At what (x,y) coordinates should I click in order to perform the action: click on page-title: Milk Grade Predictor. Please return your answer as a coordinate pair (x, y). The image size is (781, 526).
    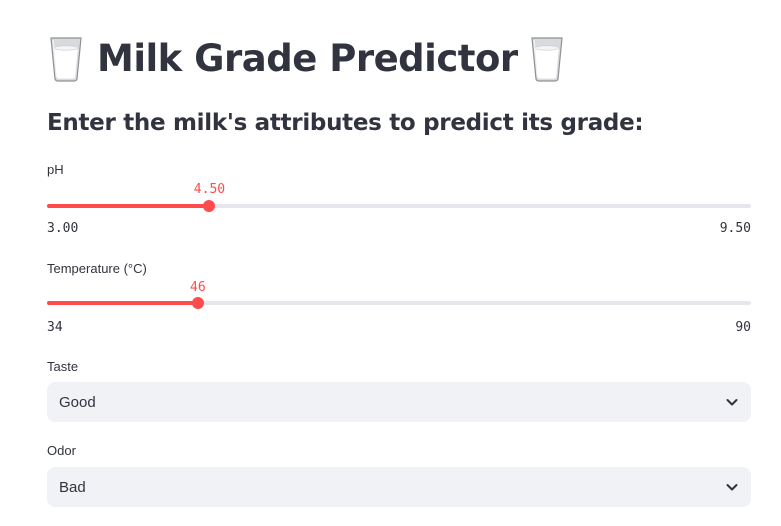
    Looking at the image, I should click on (307, 58).